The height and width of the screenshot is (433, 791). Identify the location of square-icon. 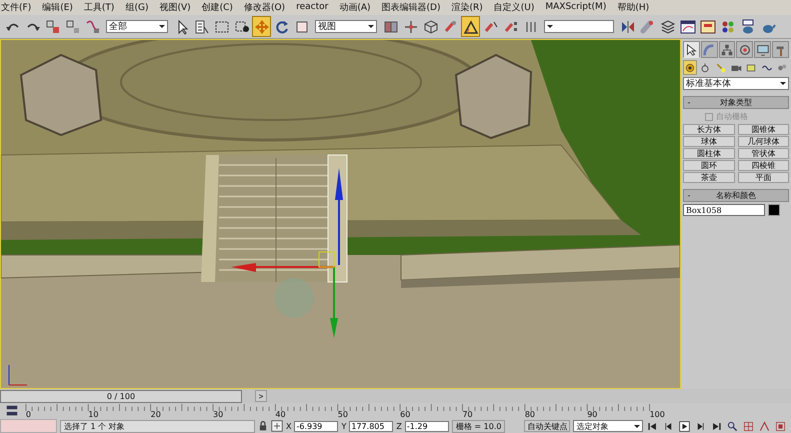
(302, 26).